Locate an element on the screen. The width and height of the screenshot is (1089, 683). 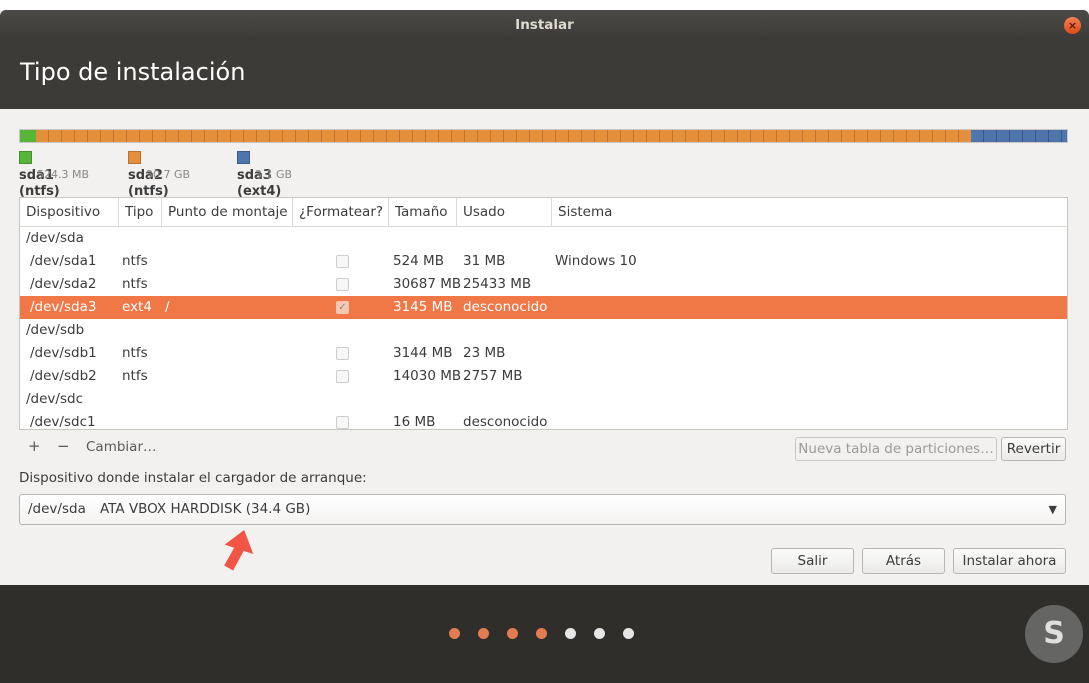
table-row: /dev/sdb1 ntfs 3144 MB 23 MB is located at coordinates (543, 353).